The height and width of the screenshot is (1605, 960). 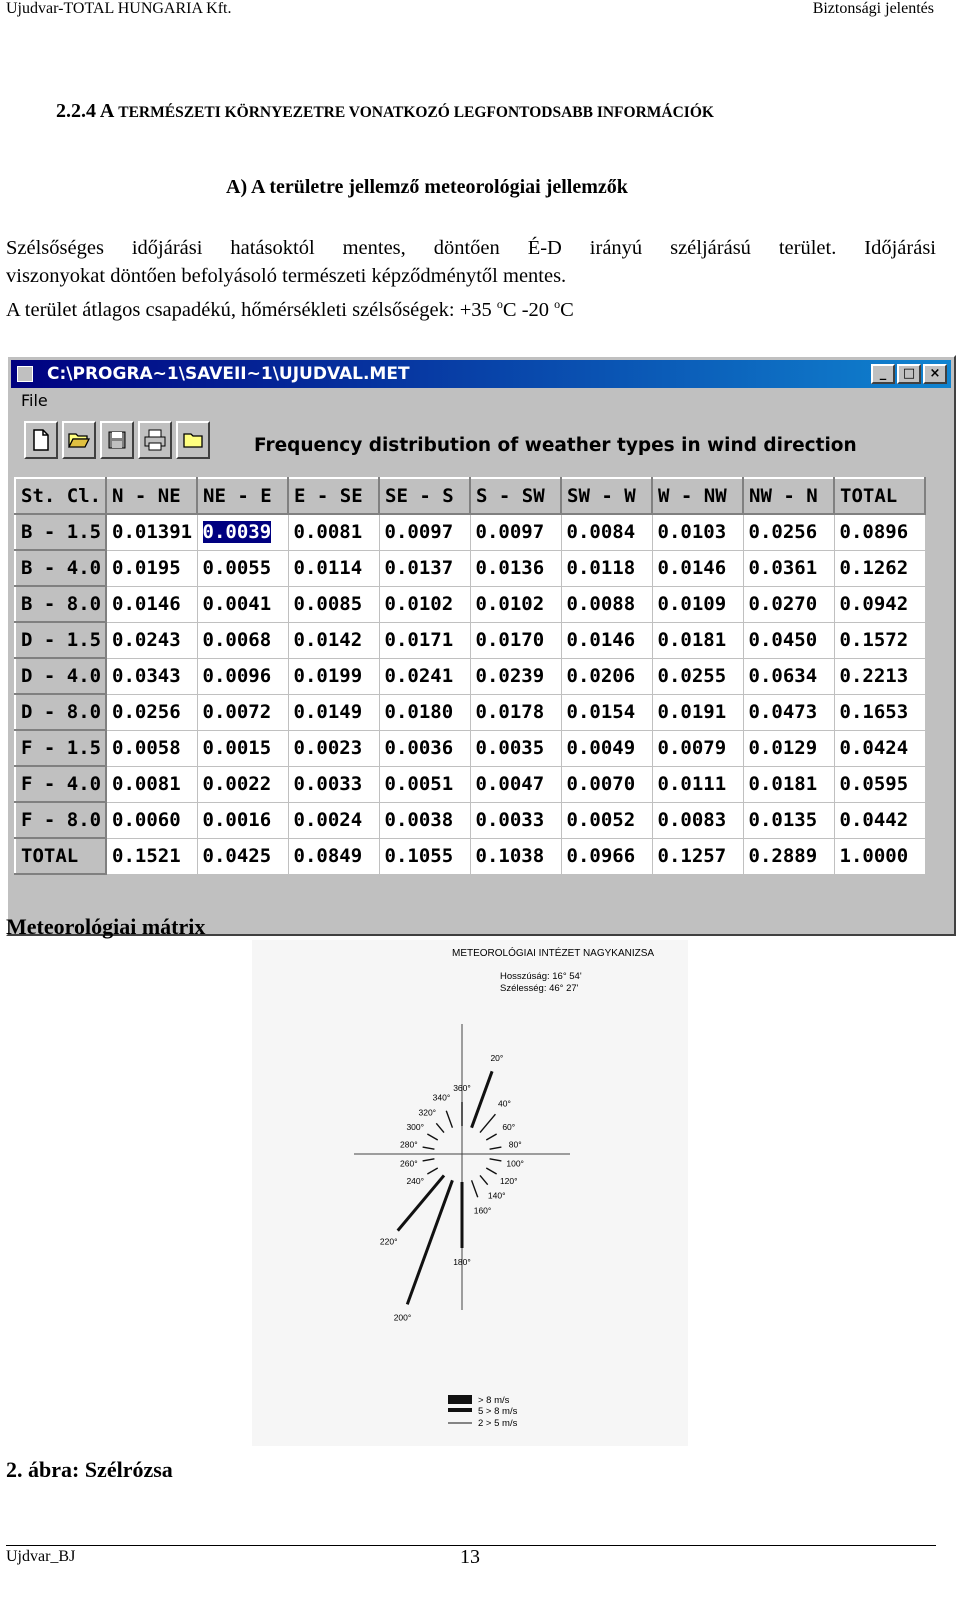 I want to click on table-cell: 0.0015, so click(x=242, y=748).